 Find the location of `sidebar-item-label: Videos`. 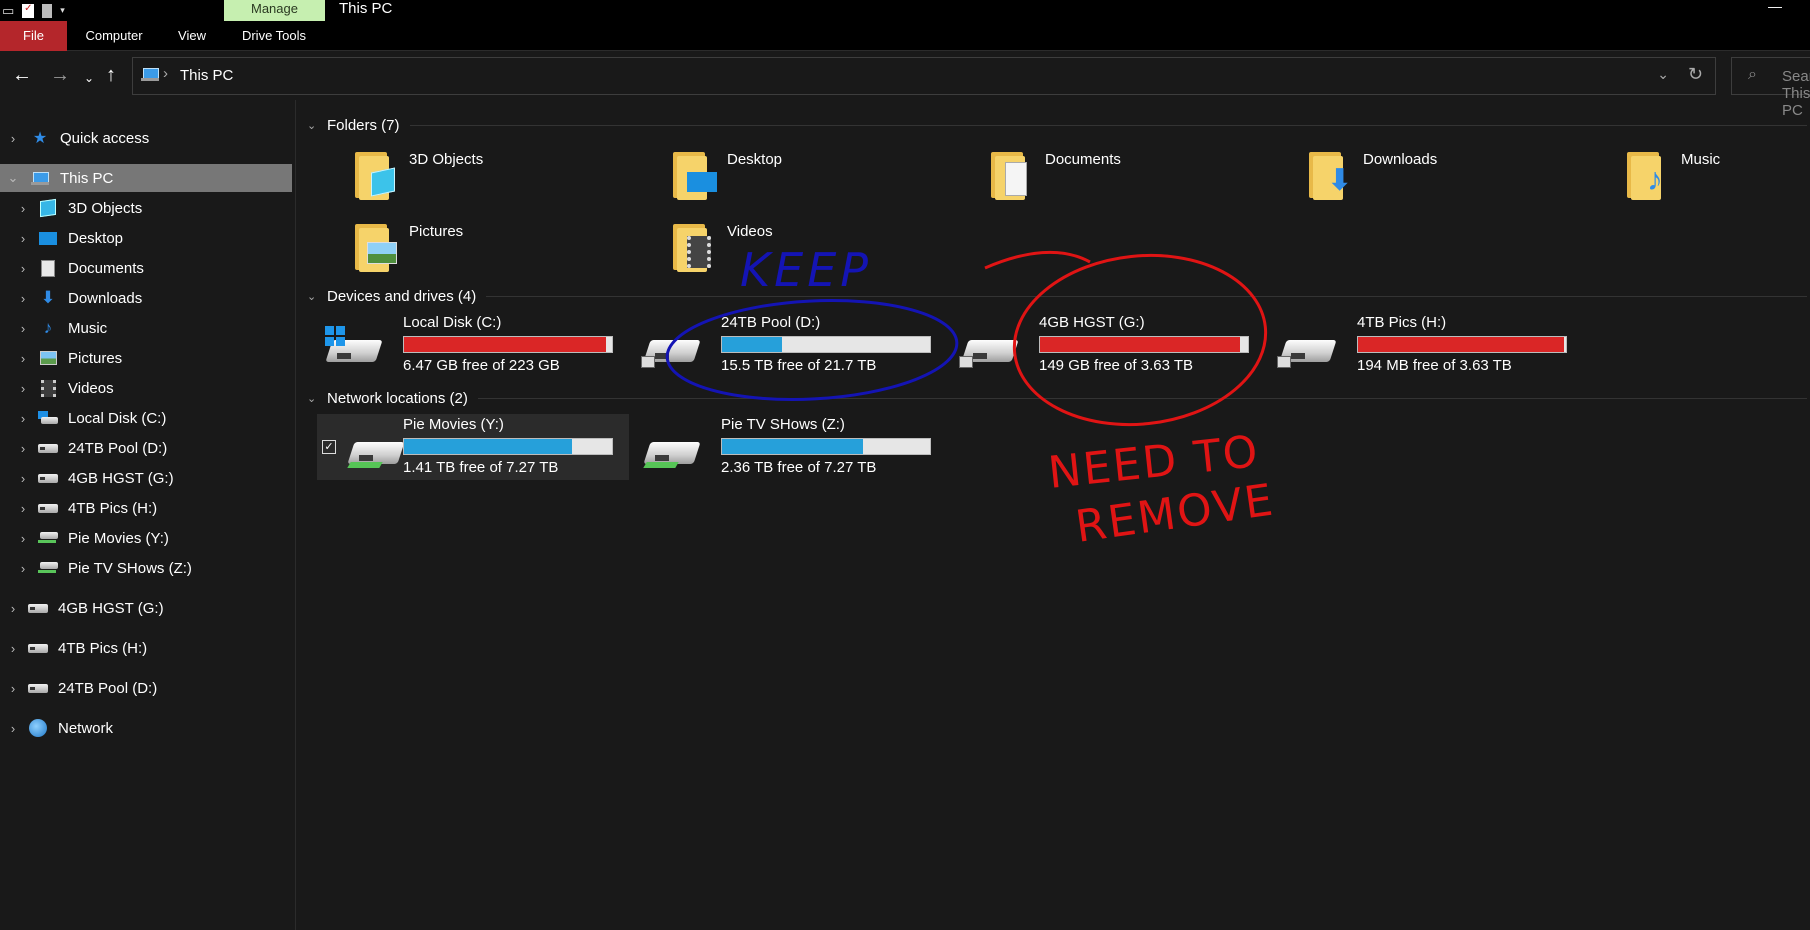

sidebar-item-label: Videos is located at coordinates (91, 388).